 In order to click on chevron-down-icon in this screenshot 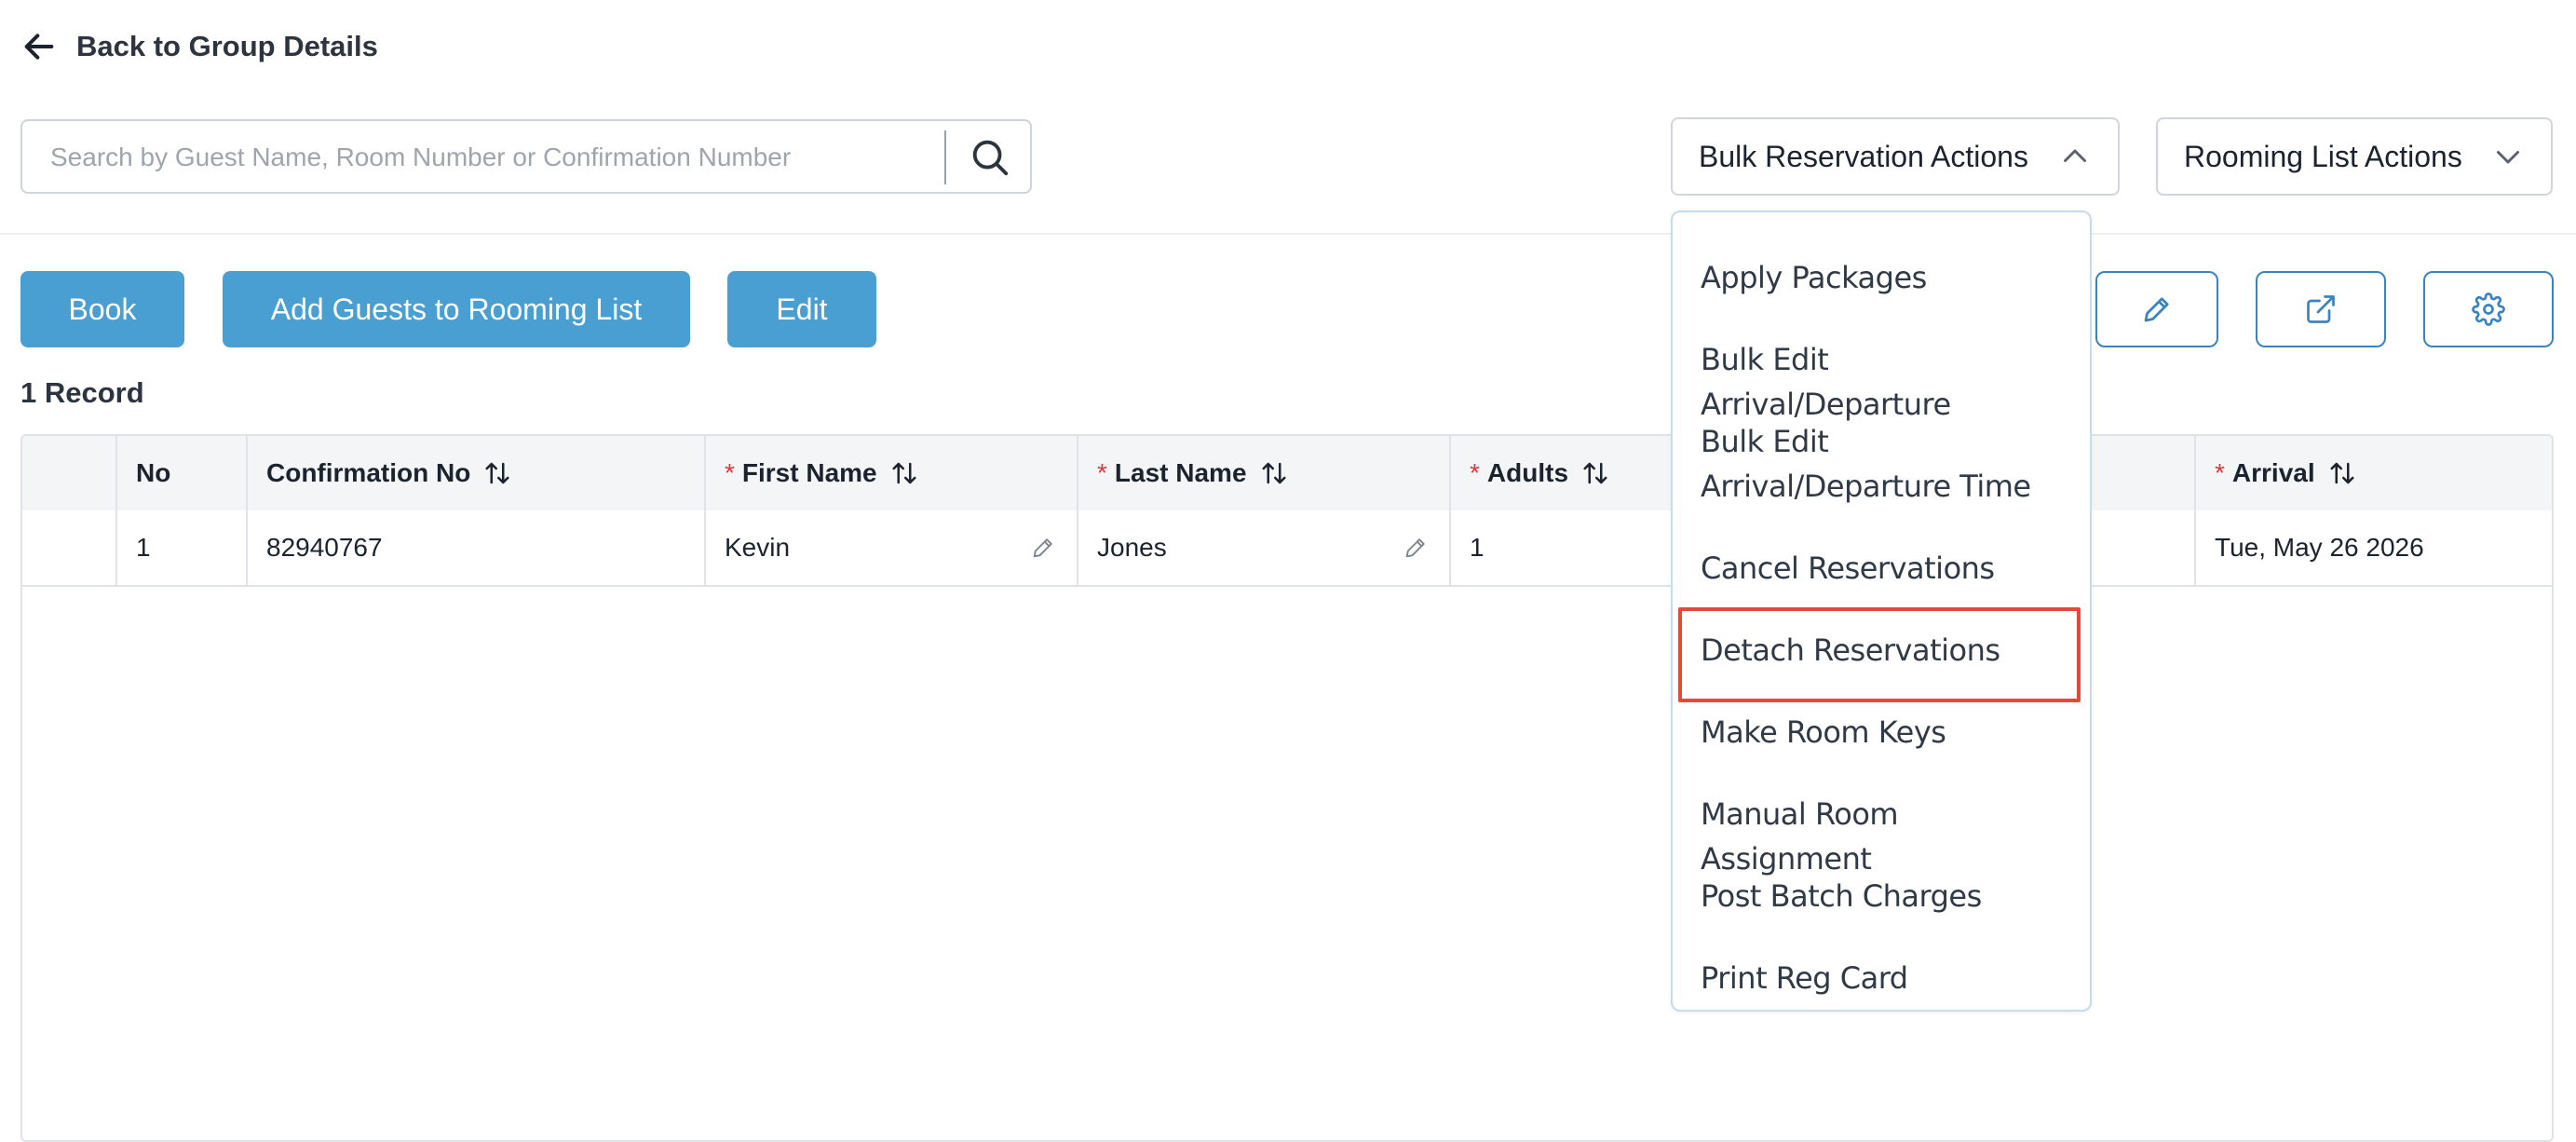, I will do `click(2508, 157)`.